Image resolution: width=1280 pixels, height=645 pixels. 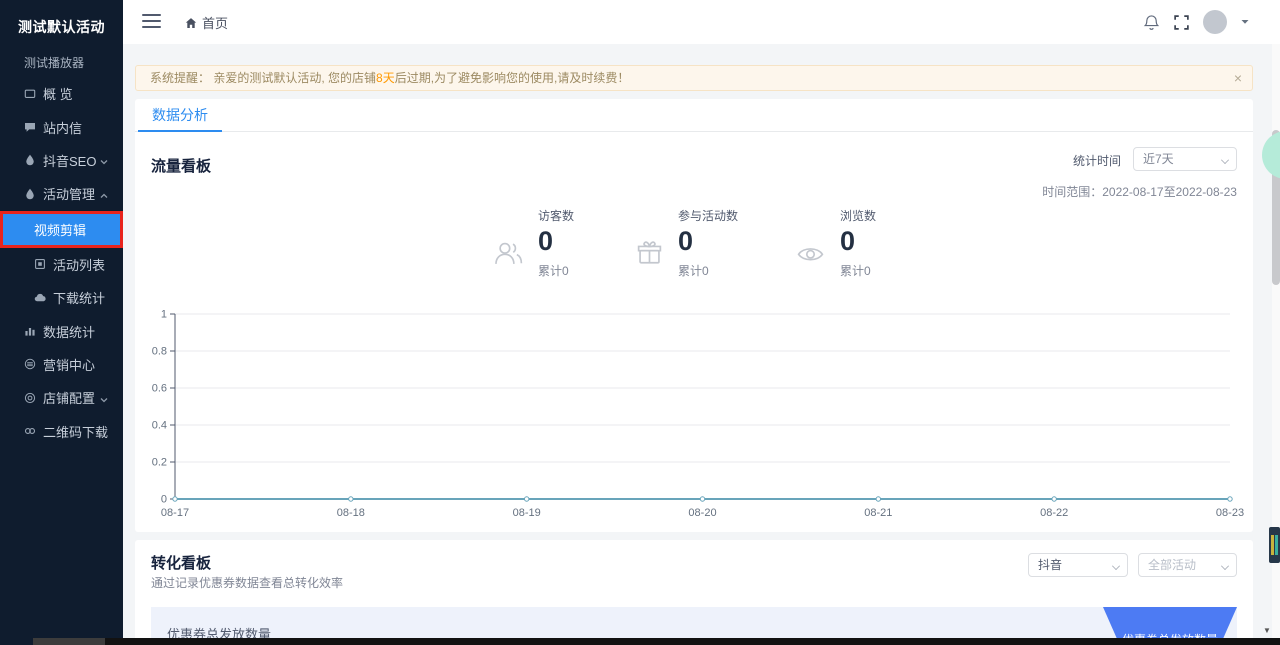 What do you see at coordinates (70, 161) in the screenshot?
I see `sidebar-item-label: 抖音SEO` at bounding box center [70, 161].